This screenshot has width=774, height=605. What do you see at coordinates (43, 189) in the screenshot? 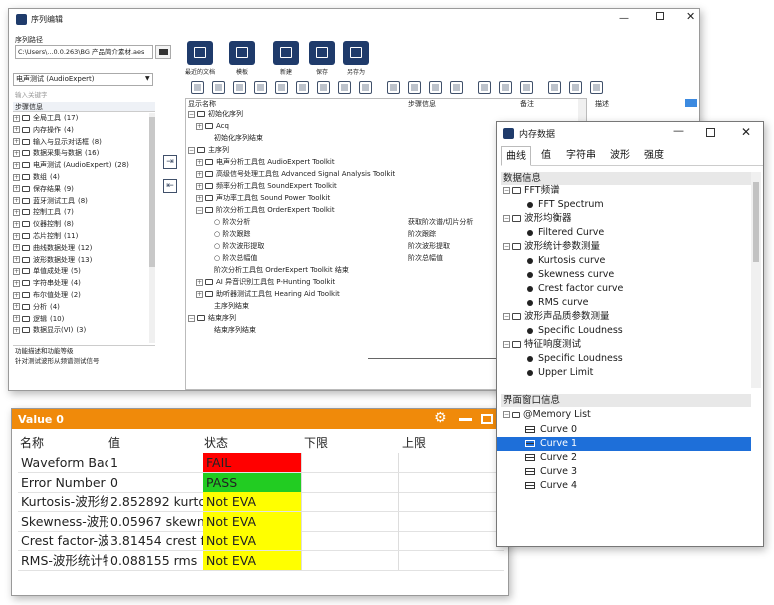
I see `step-category: + 保存结果 (9)` at bounding box center [43, 189].